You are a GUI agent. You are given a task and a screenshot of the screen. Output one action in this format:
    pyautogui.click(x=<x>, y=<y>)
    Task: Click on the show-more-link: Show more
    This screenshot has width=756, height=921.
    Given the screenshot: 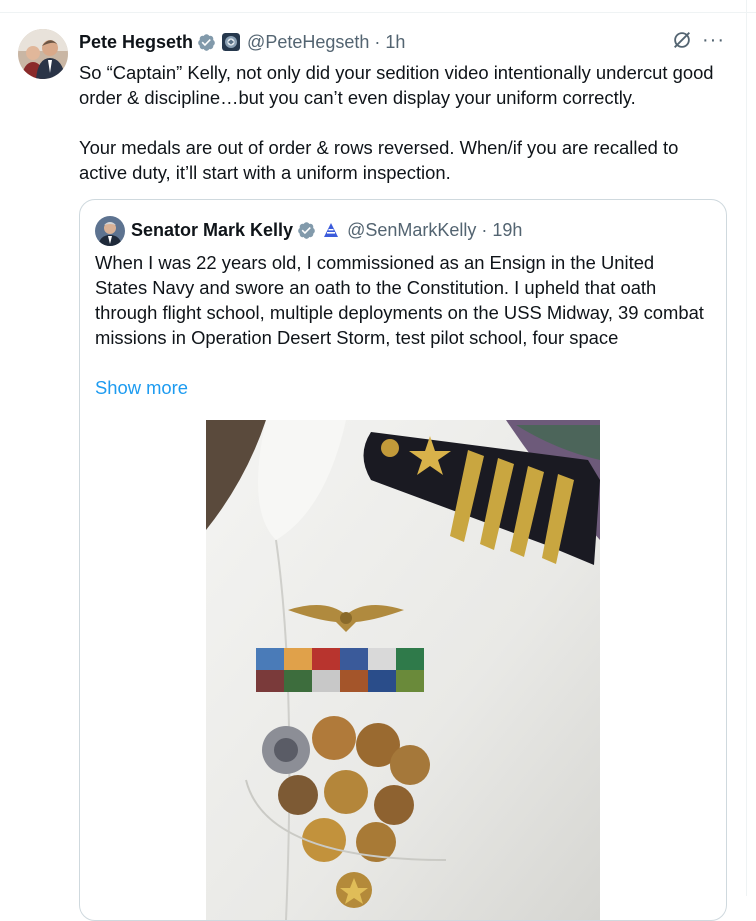 What is the action you would take?
    pyautogui.click(x=141, y=387)
    